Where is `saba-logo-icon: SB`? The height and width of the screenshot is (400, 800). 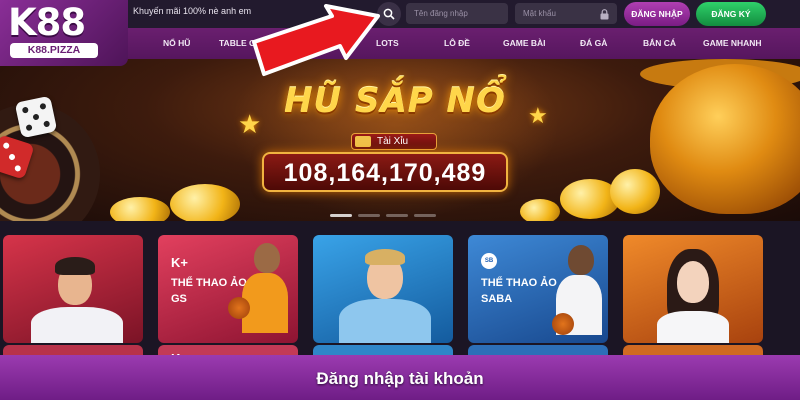
saba-logo-icon: SB is located at coordinates (489, 261).